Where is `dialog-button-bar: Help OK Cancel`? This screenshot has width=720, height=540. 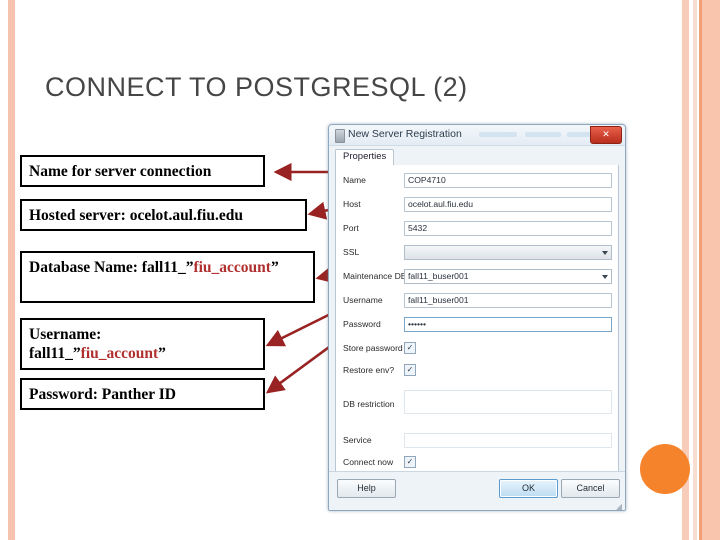 dialog-button-bar: Help OK Cancel is located at coordinates (477, 490).